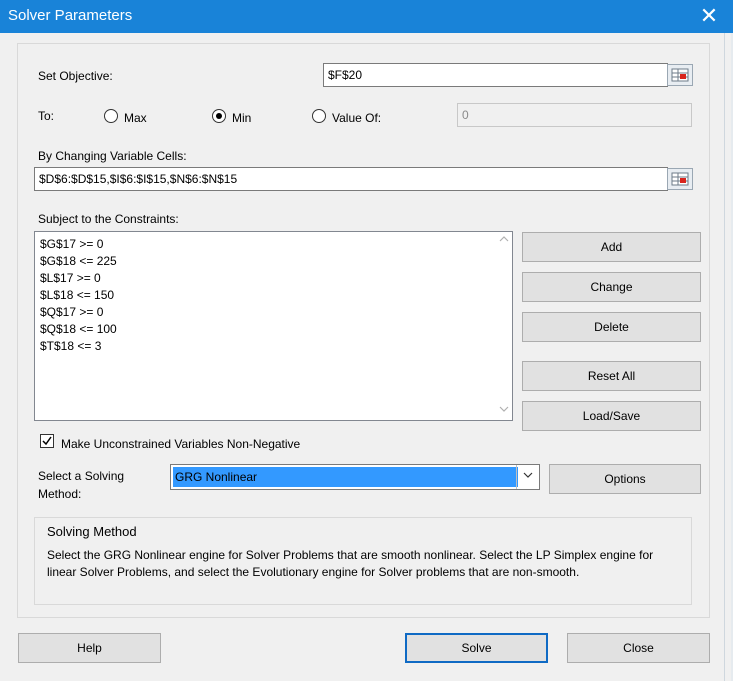 This screenshot has width=733, height=681. What do you see at coordinates (89, 648) in the screenshot?
I see `help-button: Help` at bounding box center [89, 648].